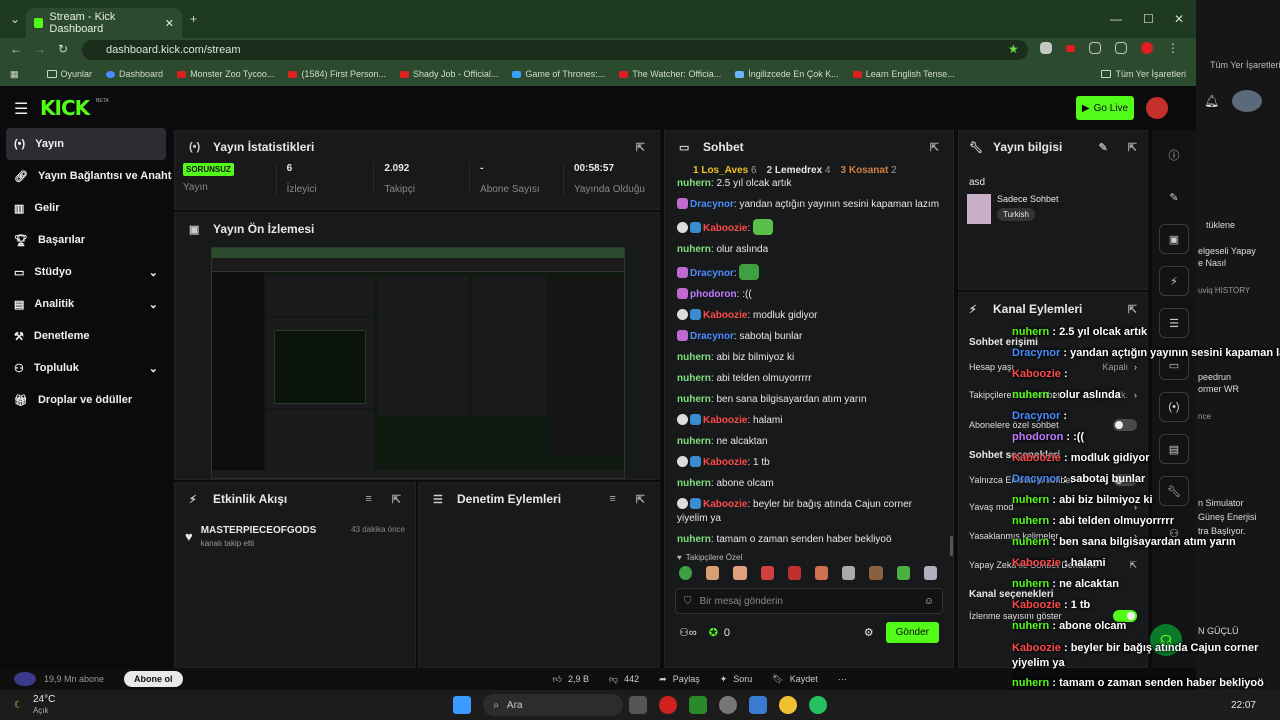 This screenshot has height=720, width=1280. I want to click on lightning-icon: ⚡︎, so click(1174, 281).